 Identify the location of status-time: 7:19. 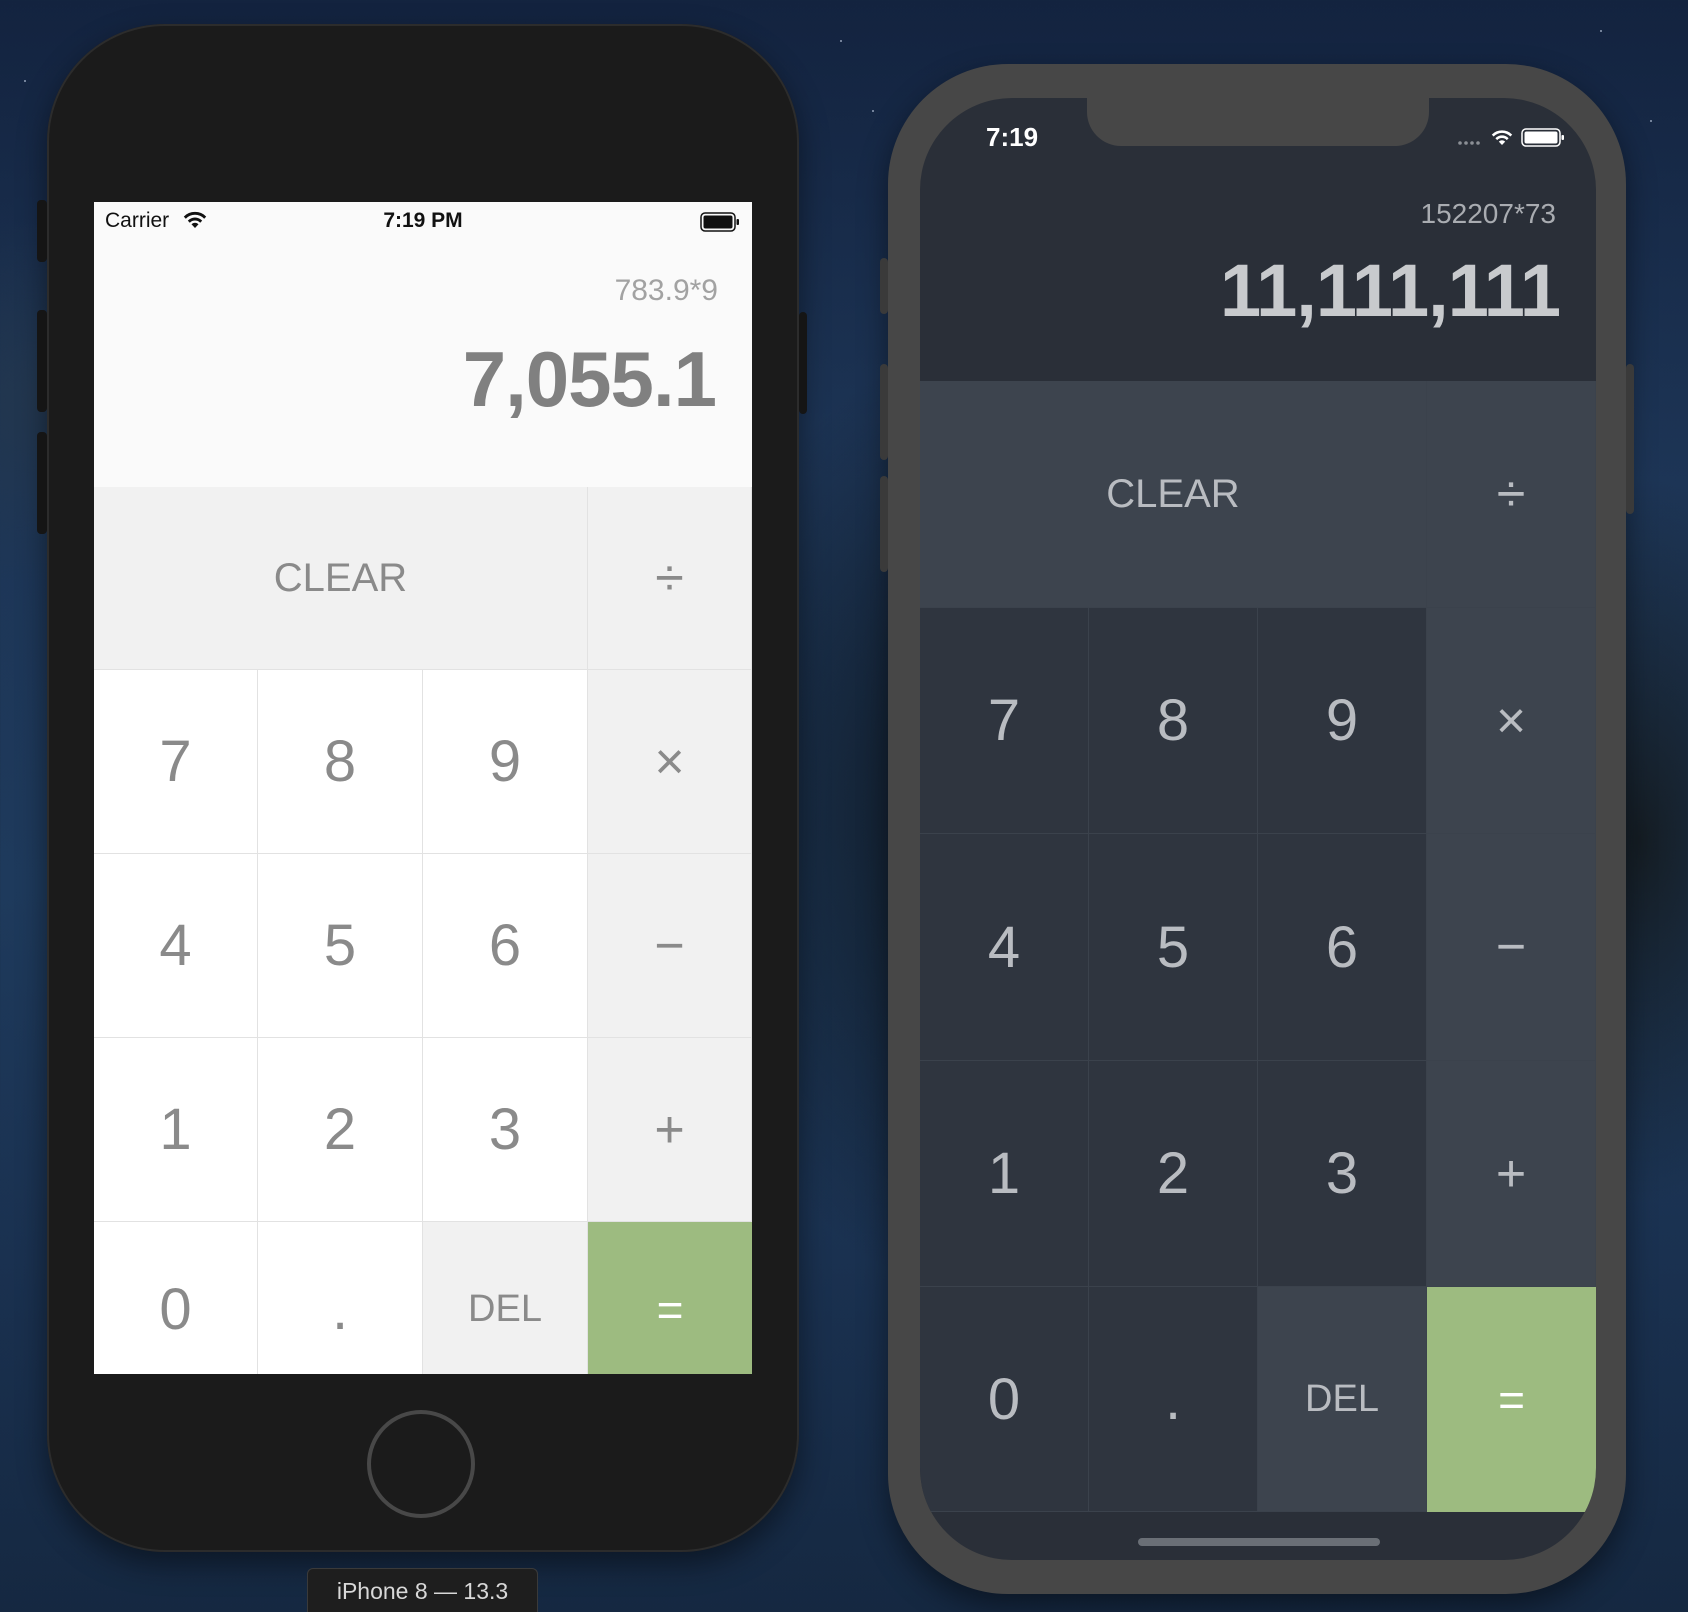
(1012, 137).